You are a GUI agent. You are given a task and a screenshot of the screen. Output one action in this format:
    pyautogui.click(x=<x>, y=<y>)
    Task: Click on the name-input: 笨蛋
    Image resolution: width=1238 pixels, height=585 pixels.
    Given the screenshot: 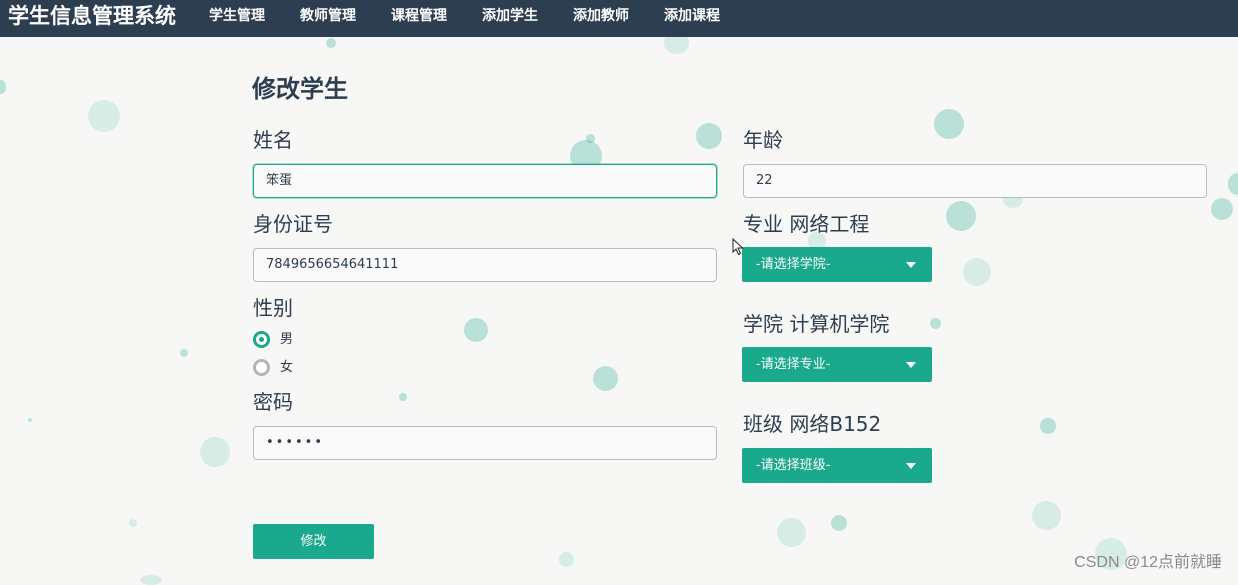 What is the action you would take?
    pyautogui.click(x=485, y=181)
    